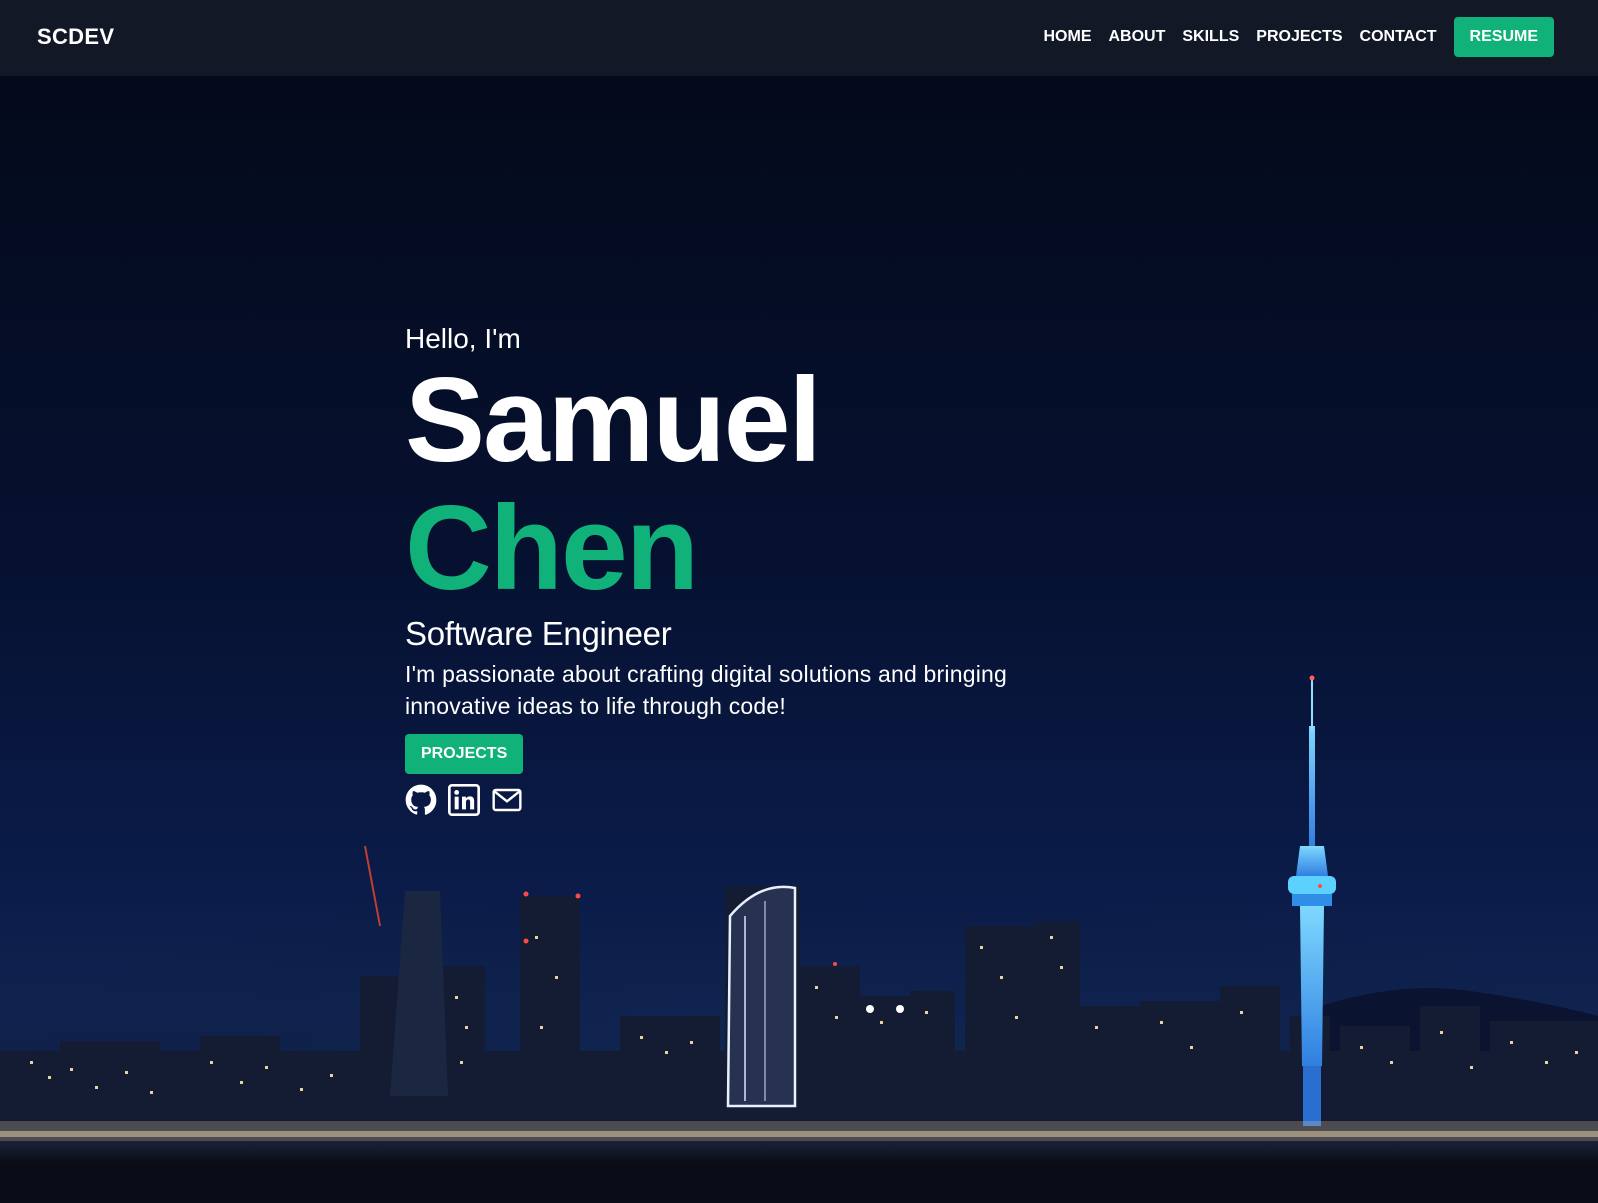  Describe the element at coordinates (1398, 37) in the screenshot. I see `nav-contact-link: CONTACT` at that location.